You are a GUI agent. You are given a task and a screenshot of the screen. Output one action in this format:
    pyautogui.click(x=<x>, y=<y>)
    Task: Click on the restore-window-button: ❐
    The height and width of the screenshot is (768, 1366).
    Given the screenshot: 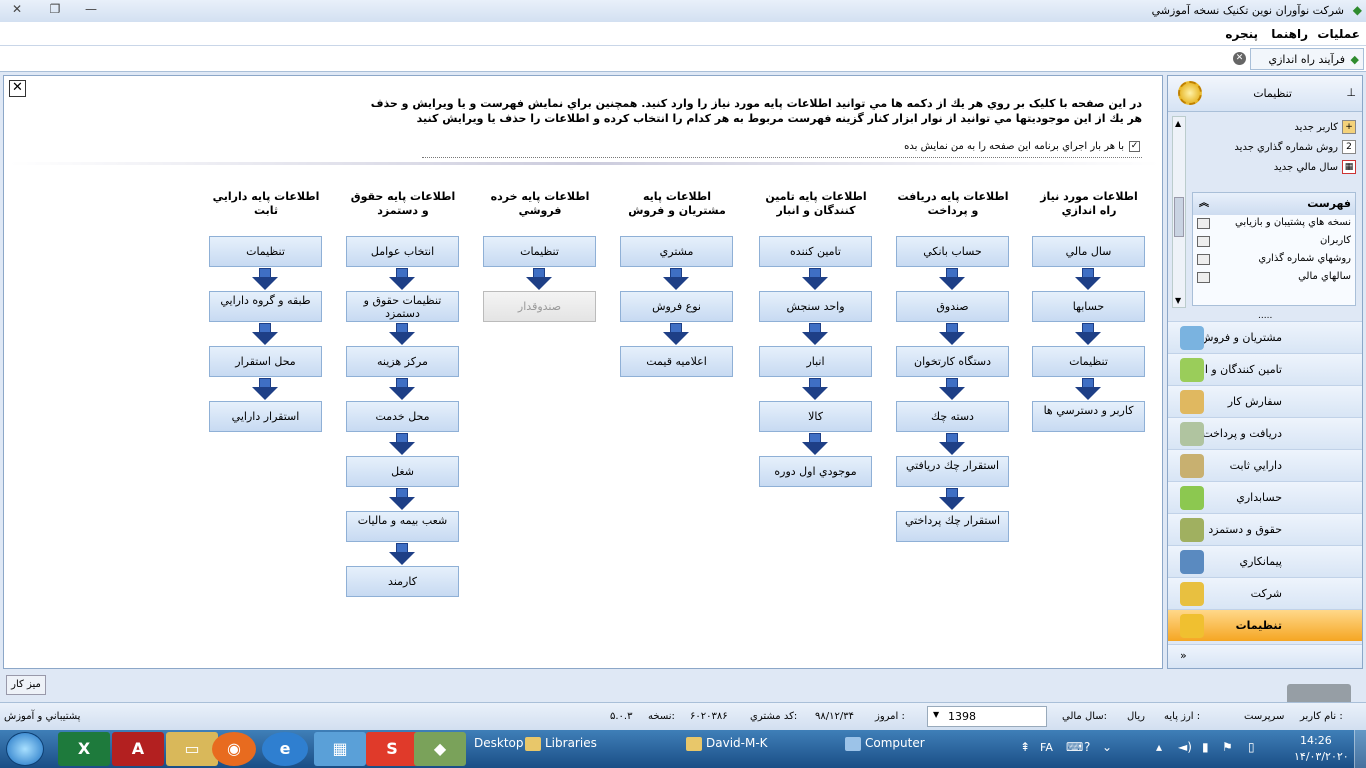 What is the action you would take?
    pyautogui.click(x=55, y=10)
    